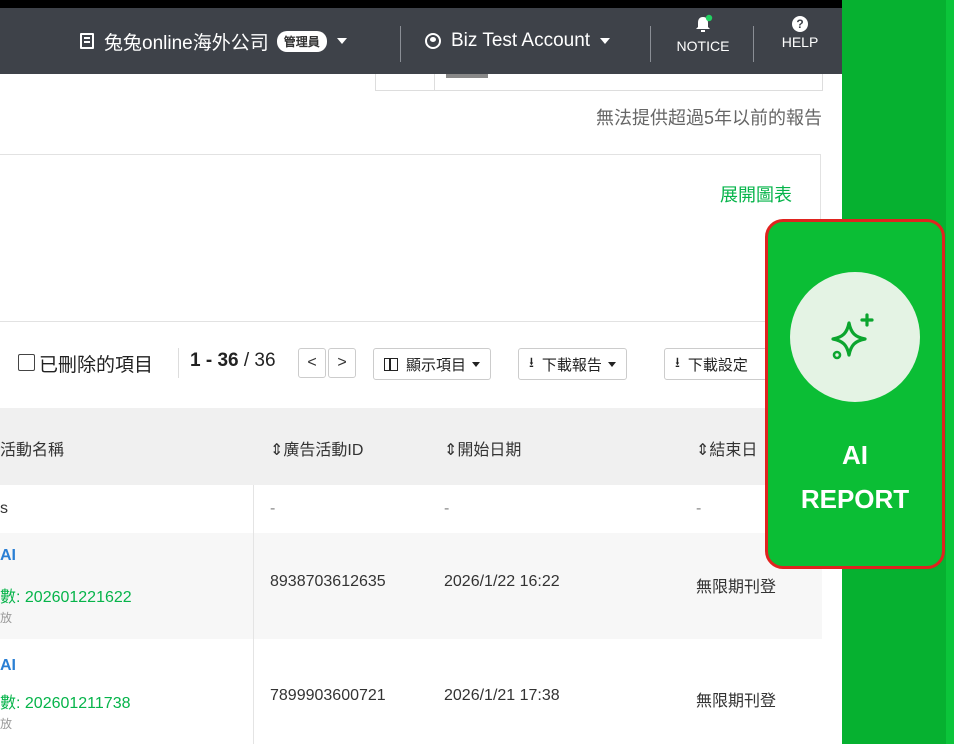 The image size is (954, 744). I want to click on bell-icon, so click(704, 23).